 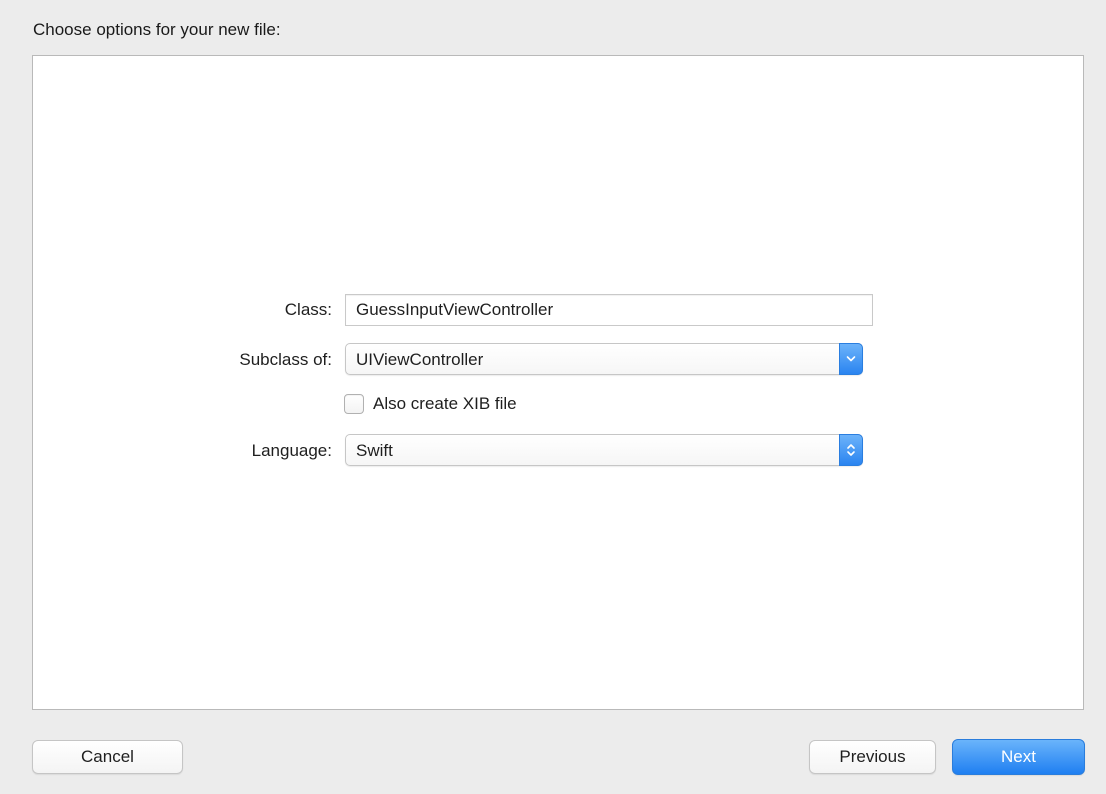 What do you see at coordinates (285, 359) in the screenshot?
I see `subclass-label: Subclass of:` at bounding box center [285, 359].